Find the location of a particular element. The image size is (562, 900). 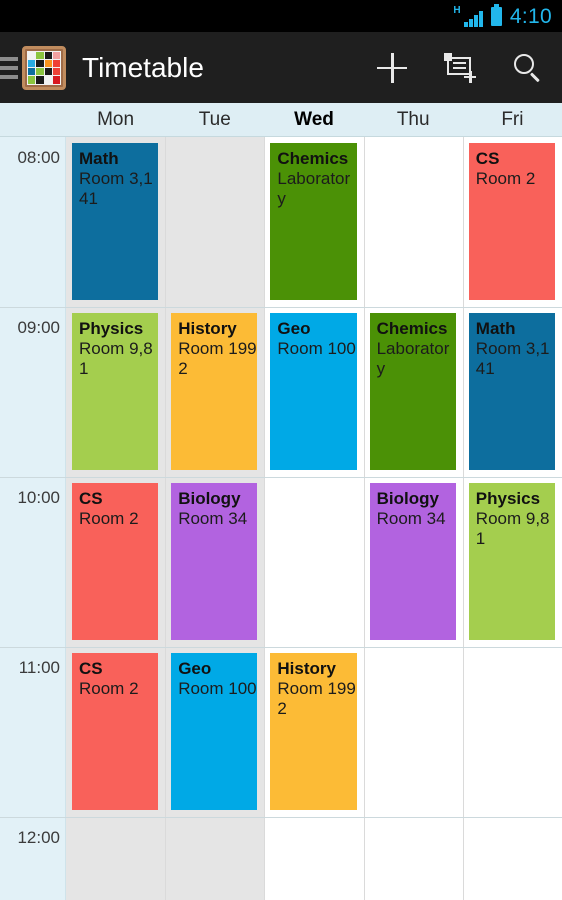

app-logo-grid is located at coordinates (44, 67).